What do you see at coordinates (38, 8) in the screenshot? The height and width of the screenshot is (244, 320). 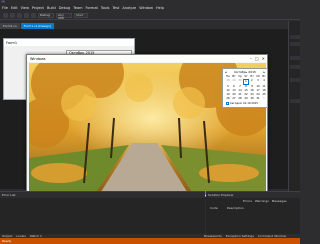 I see `menu-project: Project` at bounding box center [38, 8].